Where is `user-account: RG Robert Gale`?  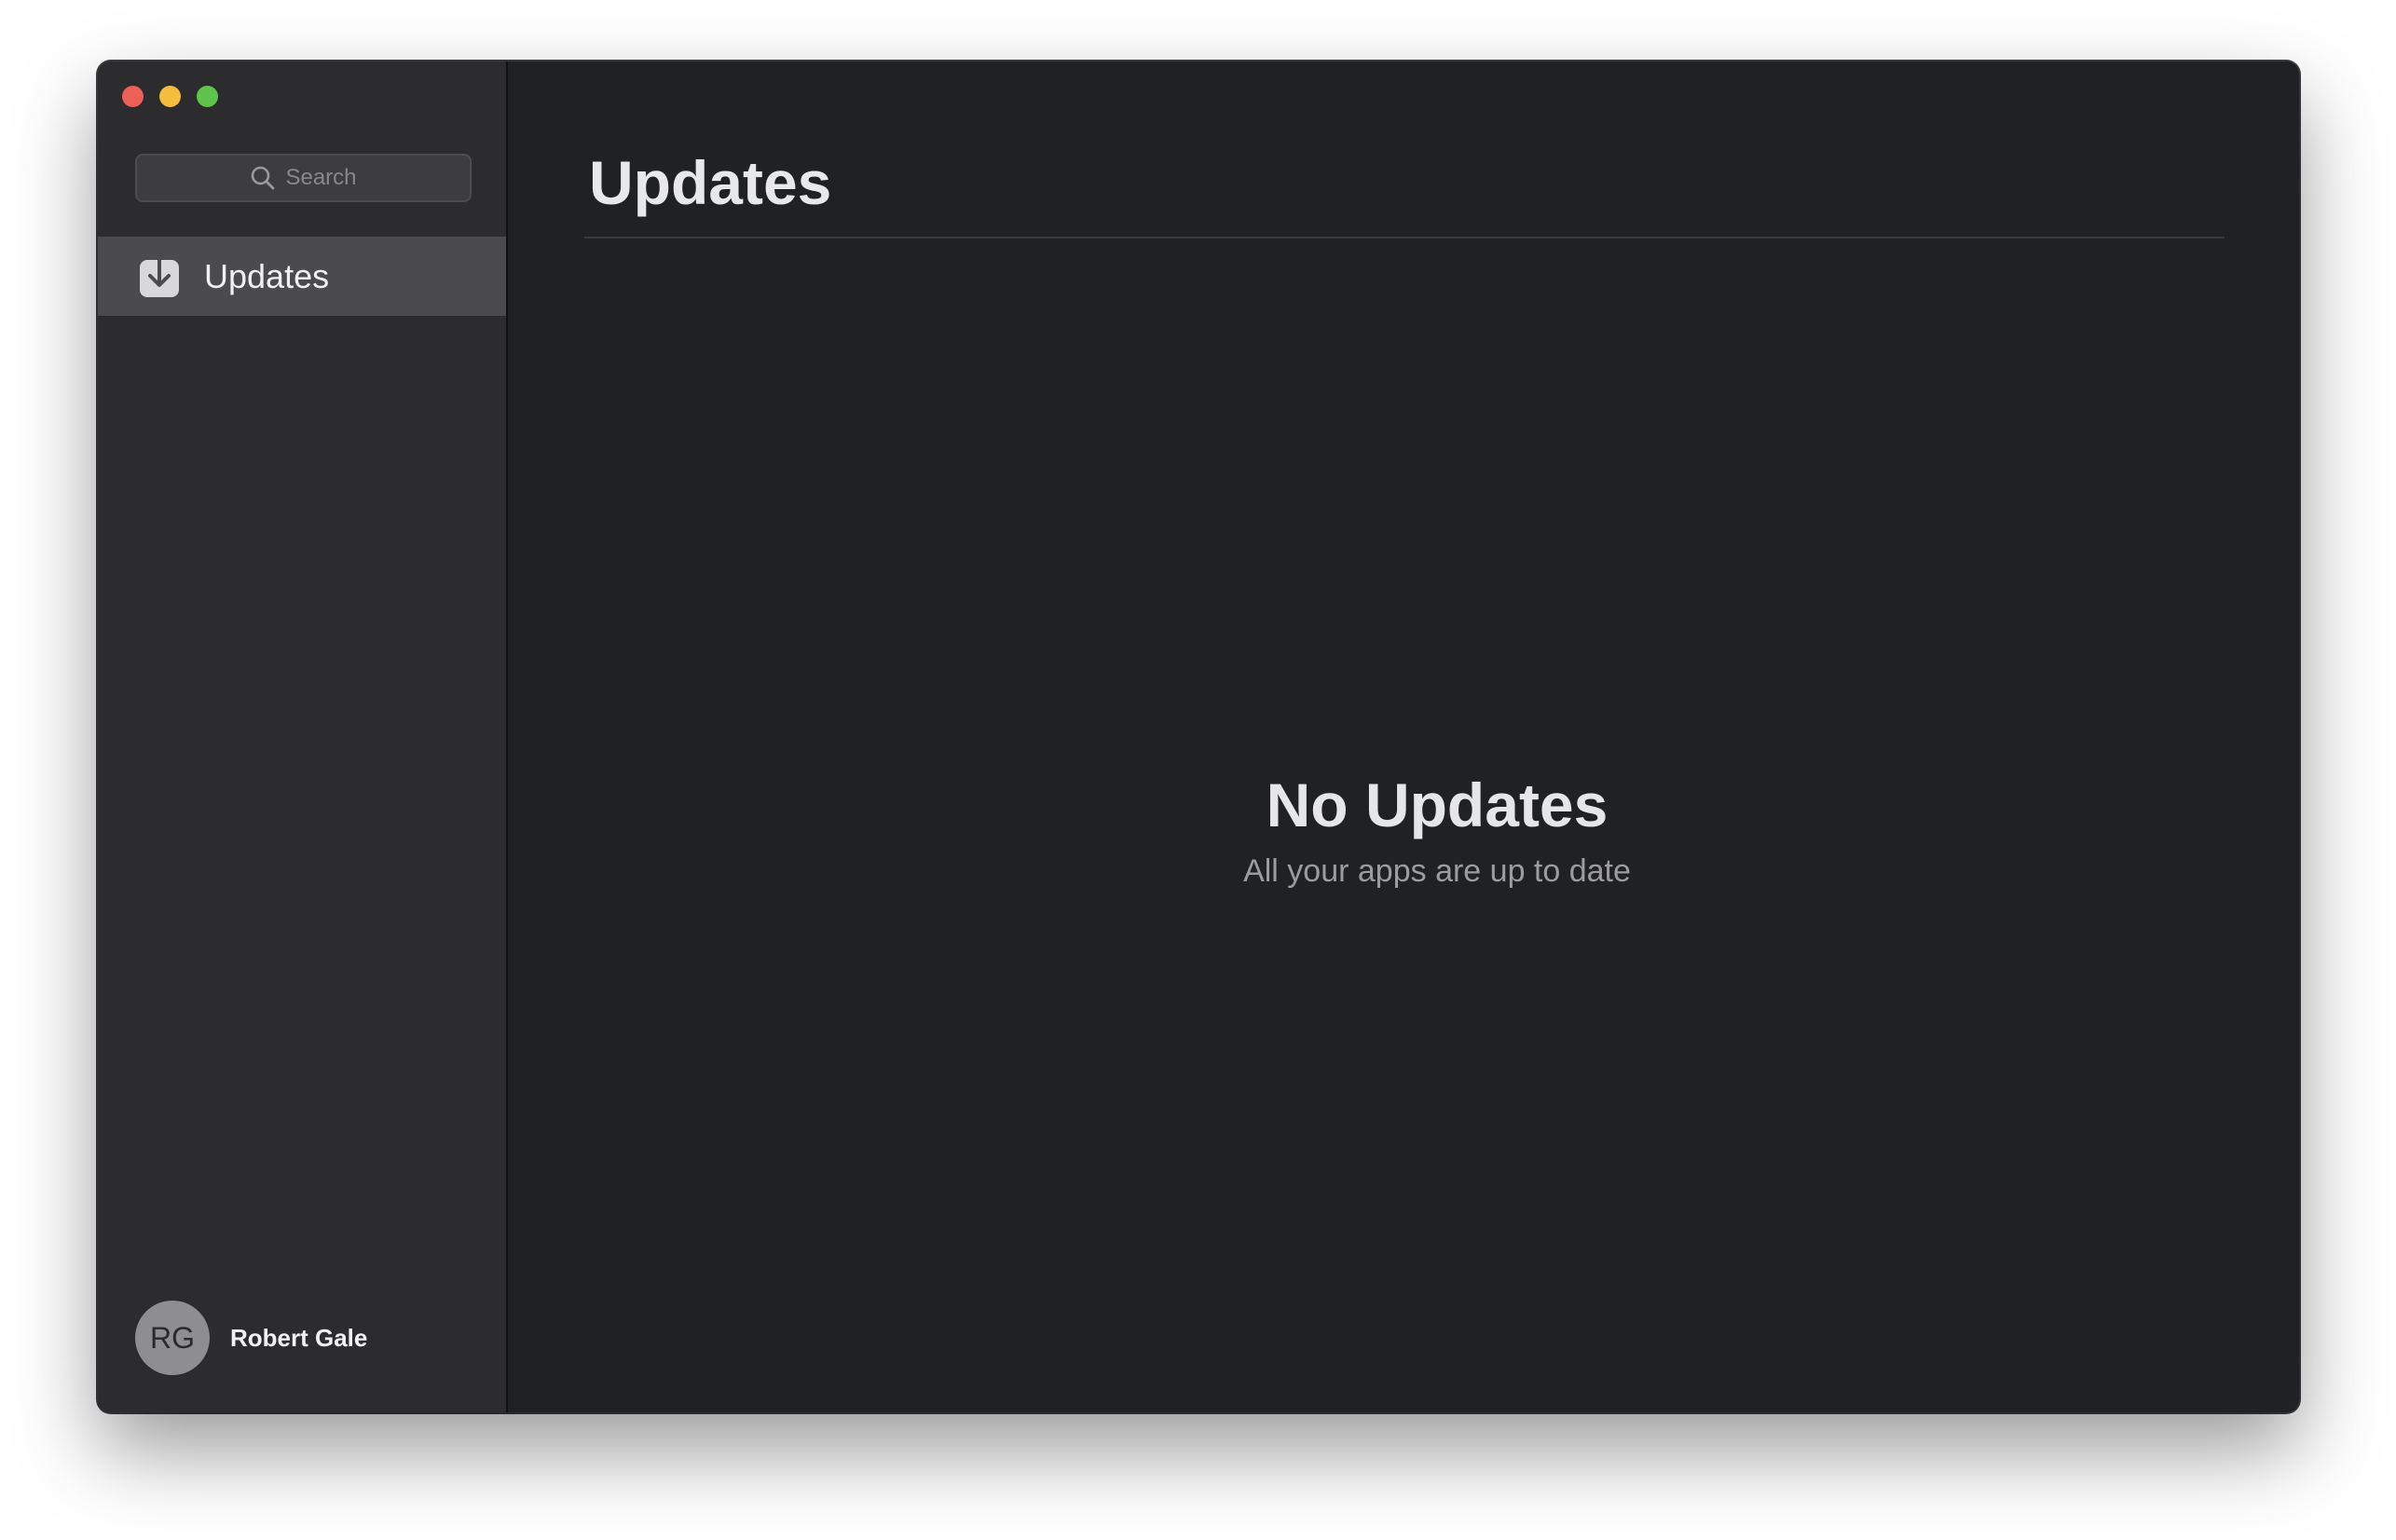 user-account: RG Robert Gale is located at coordinates (251, 1338).